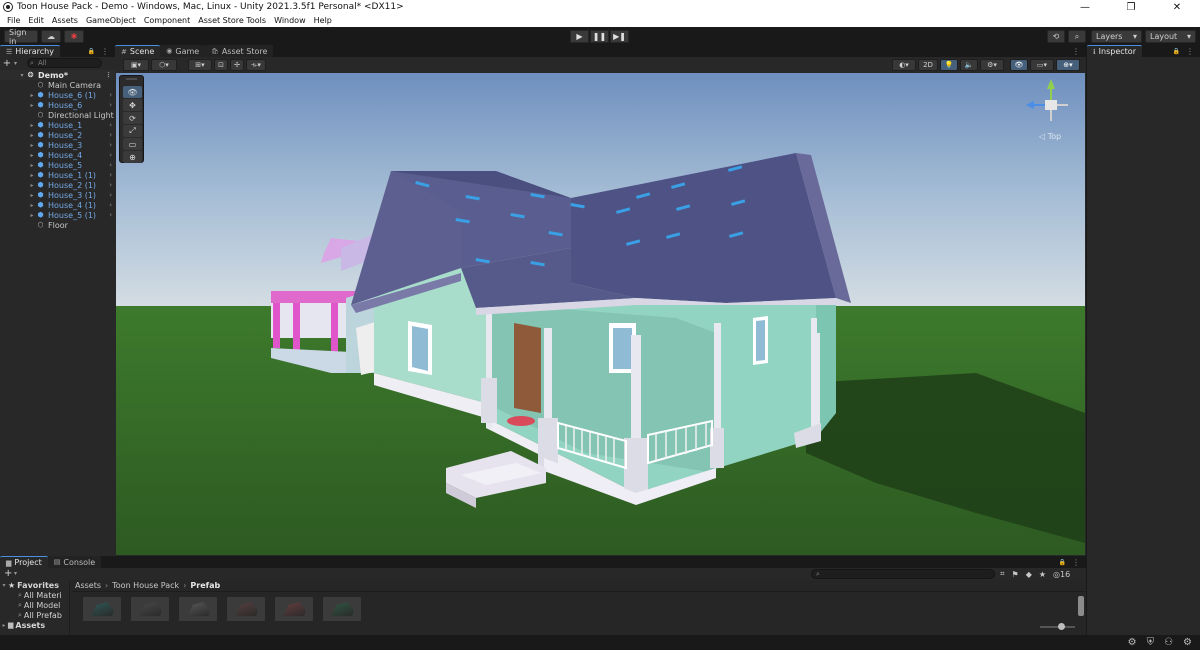 The image size is (1200, 650). What do you see at coordinates (183, 51) in the screenshot?
I see `tab-game: ◉ Game` at bounding box center [183, 51].